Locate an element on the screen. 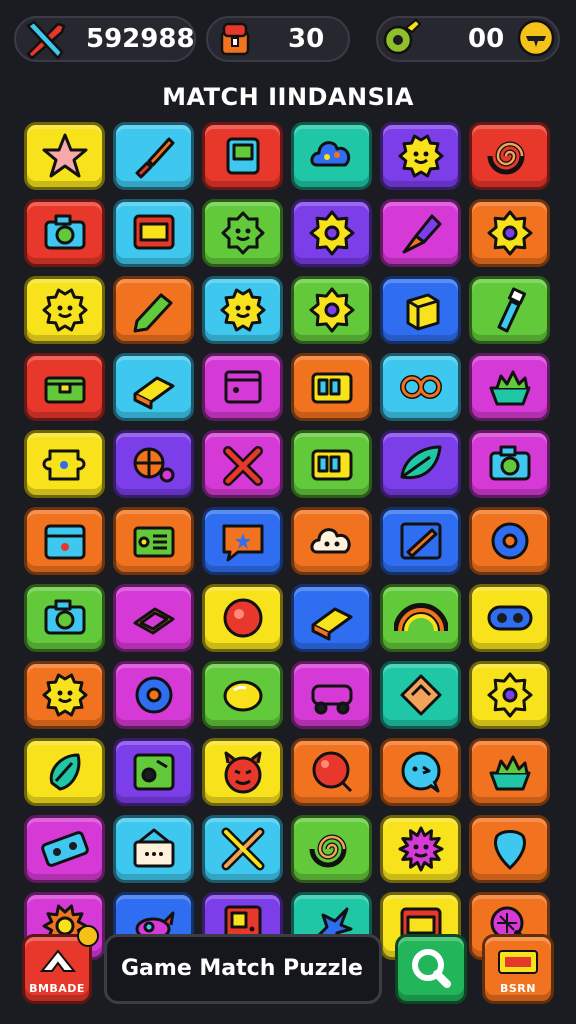  crossed-swords-icon is located at coordinates (45, 39).